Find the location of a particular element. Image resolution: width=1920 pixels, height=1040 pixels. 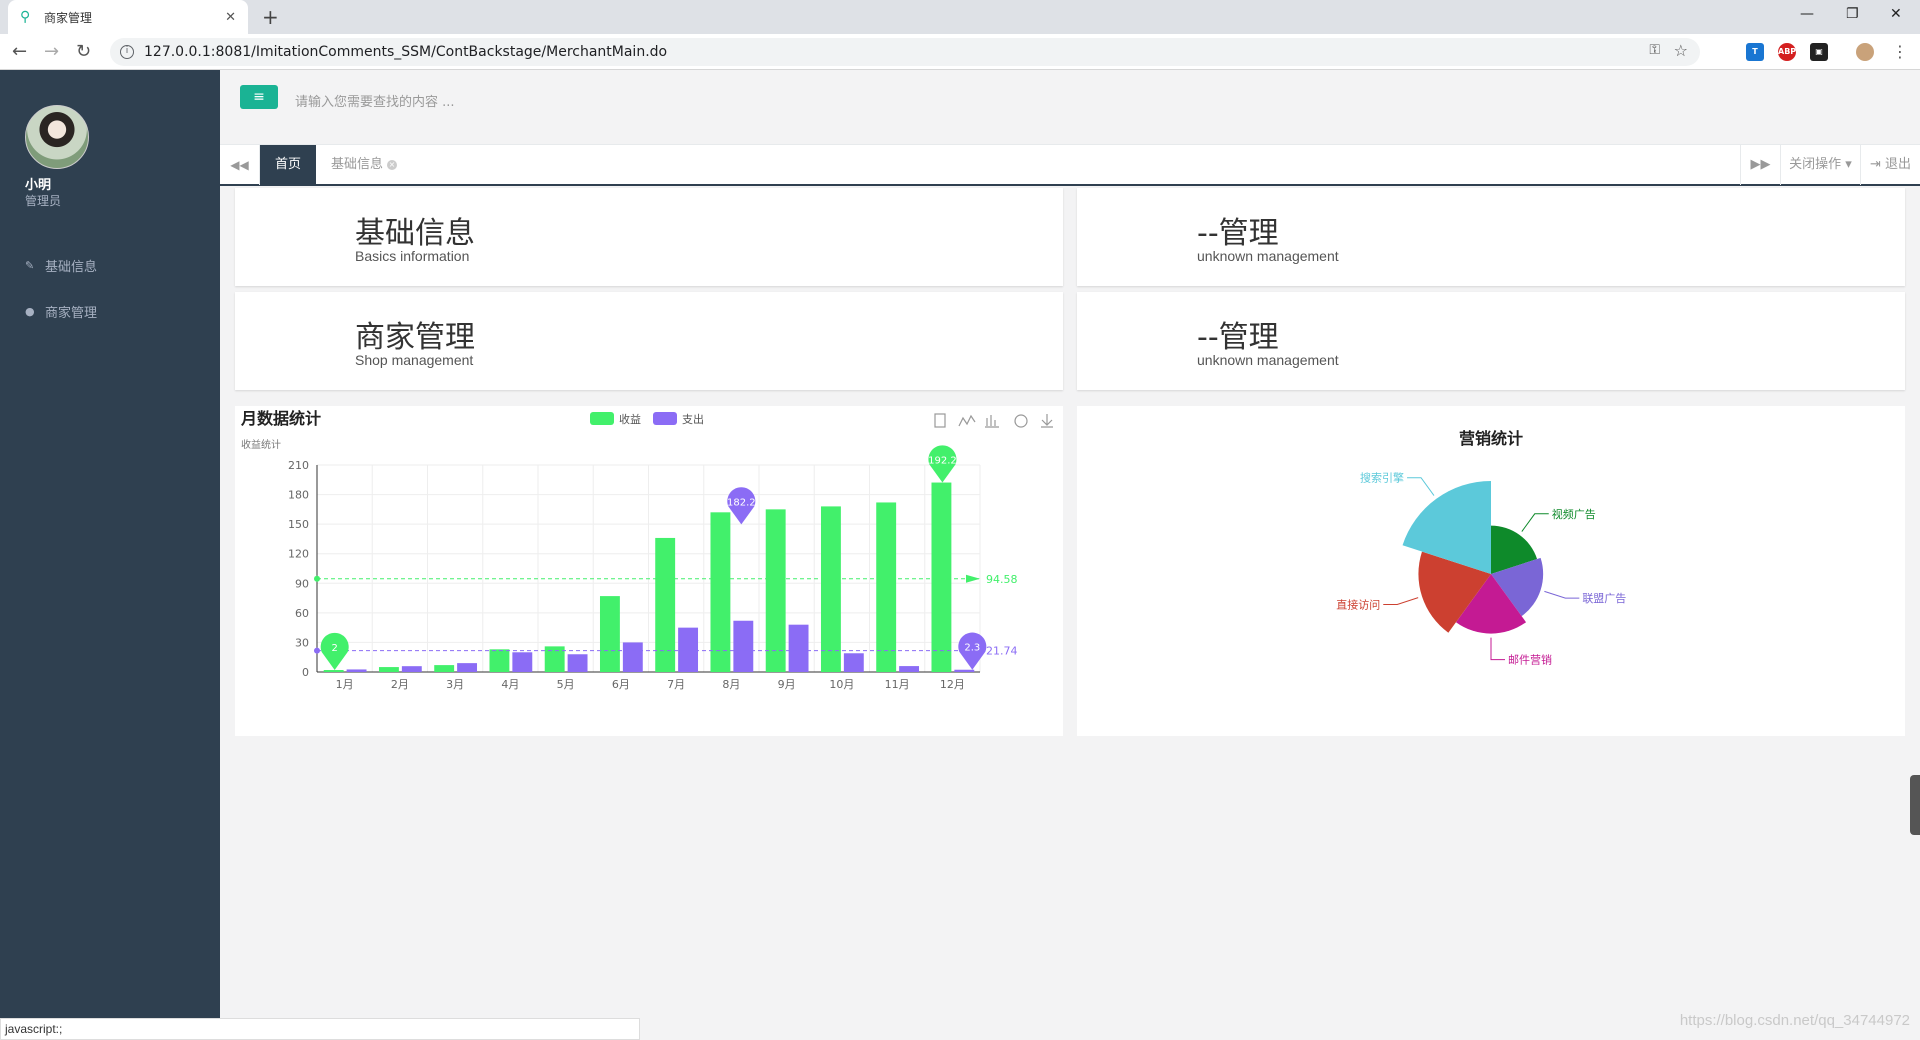

tabs-scroll-left-icon: ◀◀ is located at coordinates (240, 165).